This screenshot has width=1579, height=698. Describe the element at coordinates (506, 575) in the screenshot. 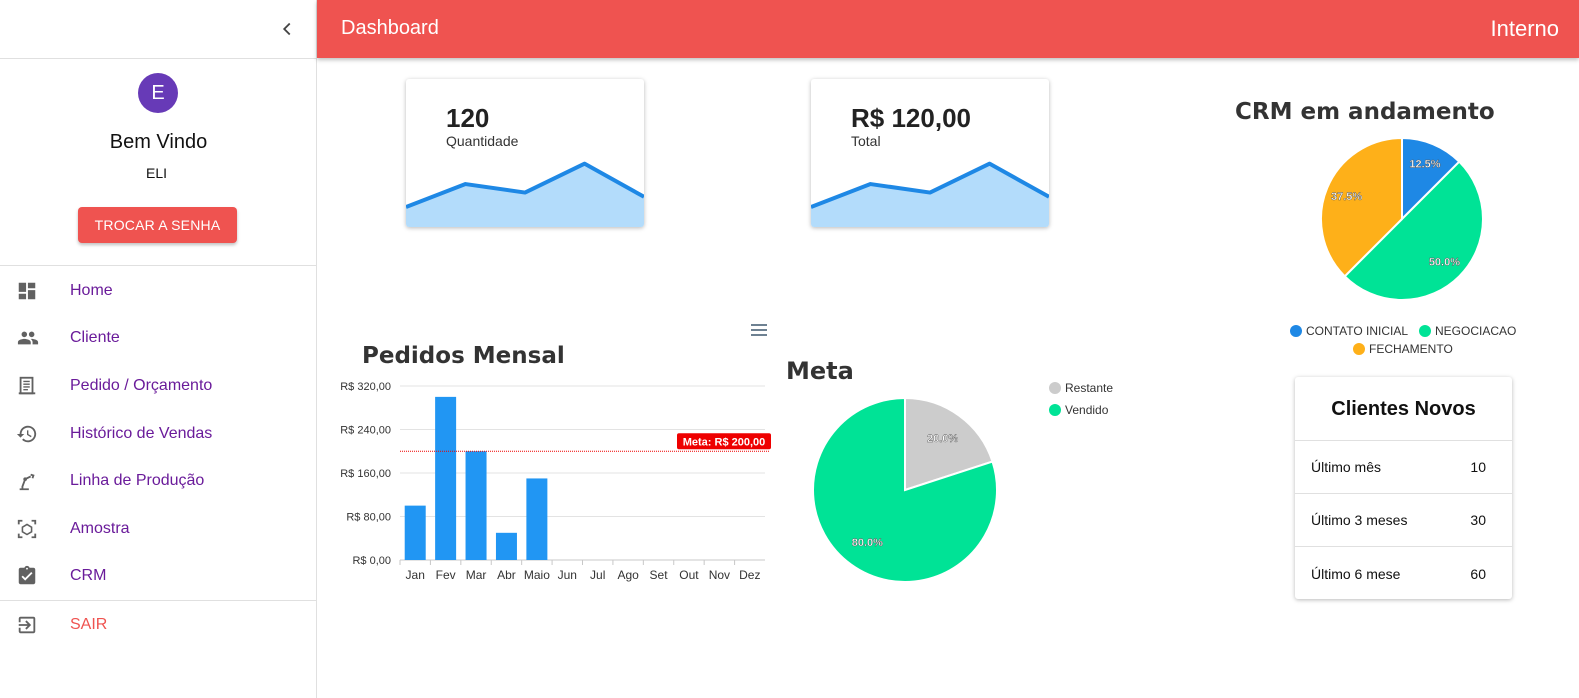

I see `x-tick-label: Abr` at that location.